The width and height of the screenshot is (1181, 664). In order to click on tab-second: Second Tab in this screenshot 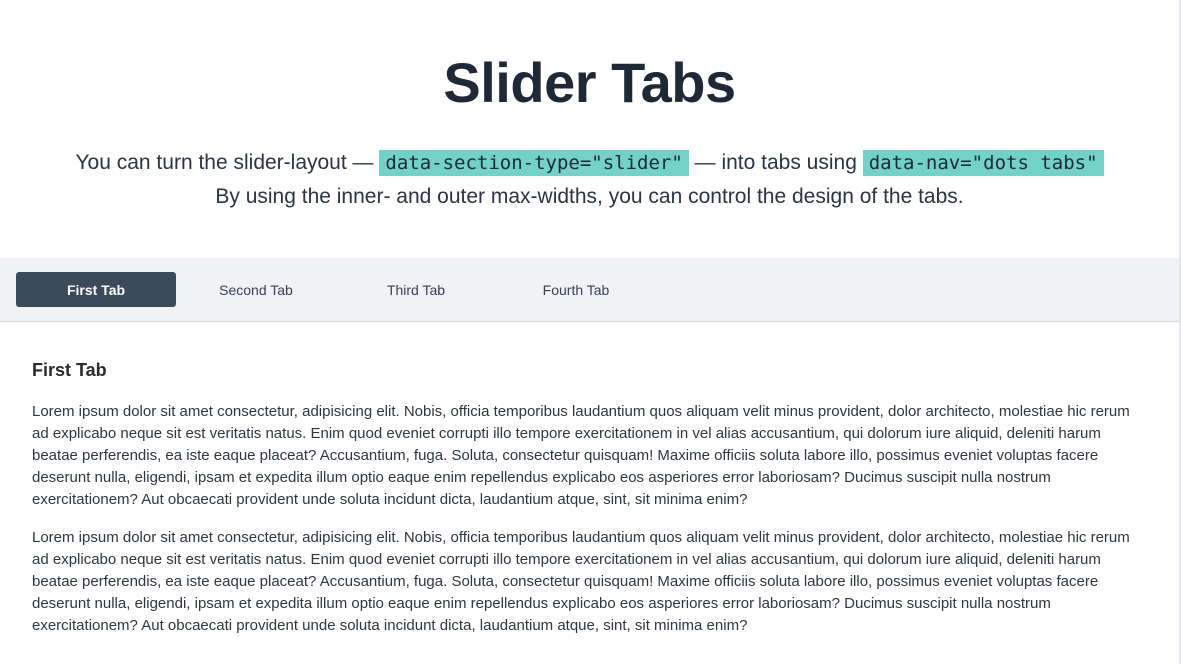, I will do `click(256, 289)`.